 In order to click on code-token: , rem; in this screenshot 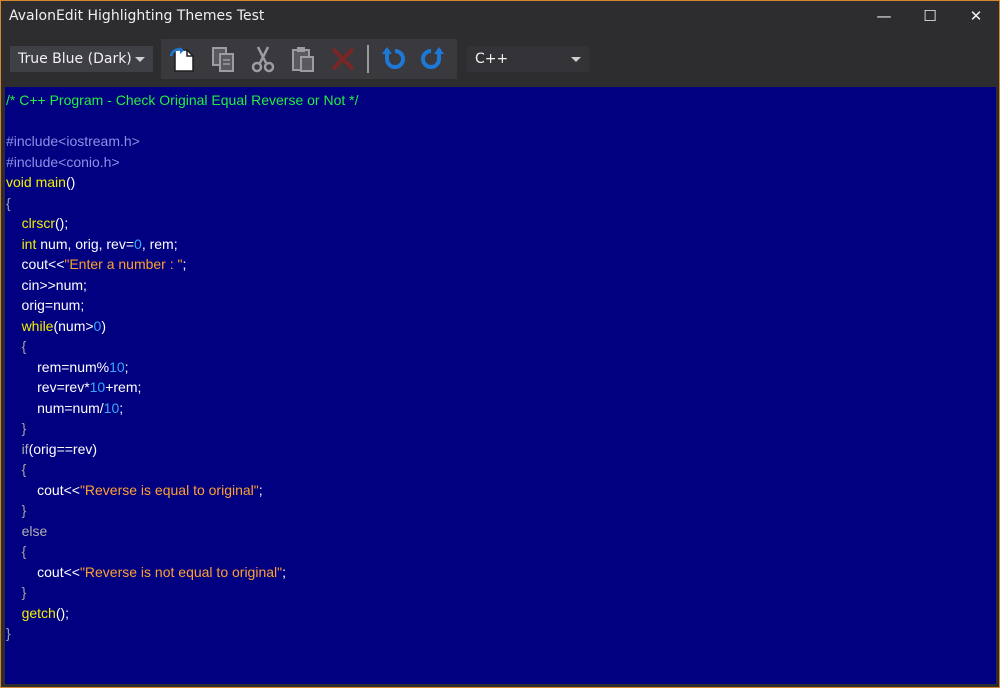, I will do `click(159, 243)`.